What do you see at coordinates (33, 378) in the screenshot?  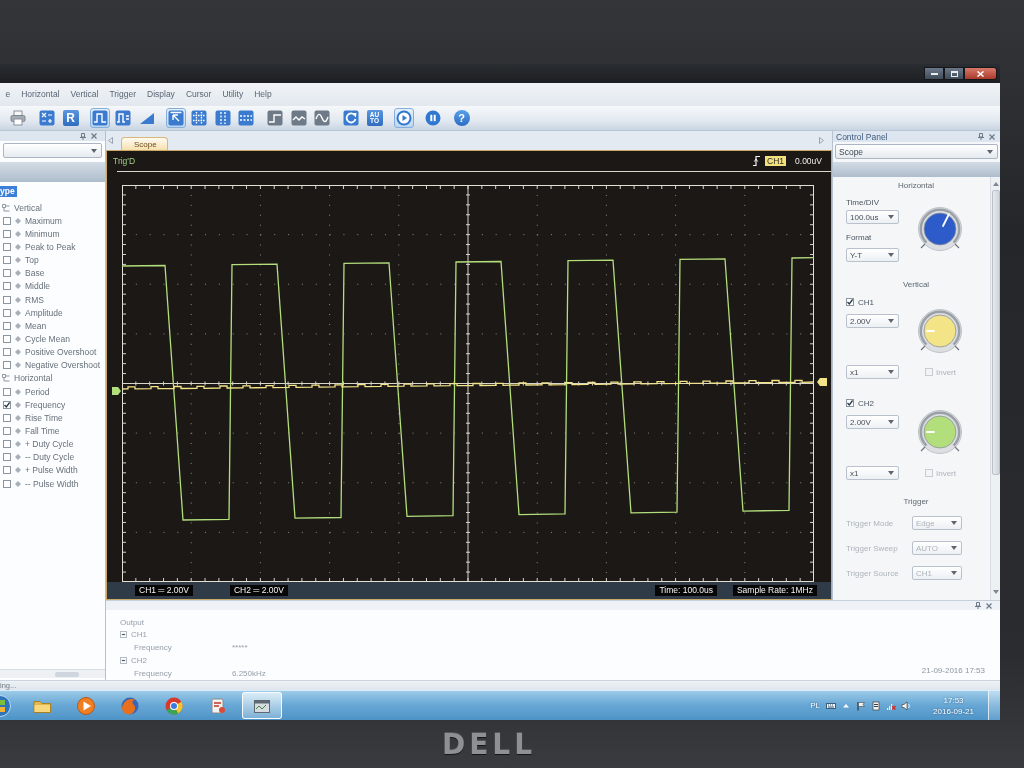 I see `group-label: Horizontal` at bounding box center [33, 378].